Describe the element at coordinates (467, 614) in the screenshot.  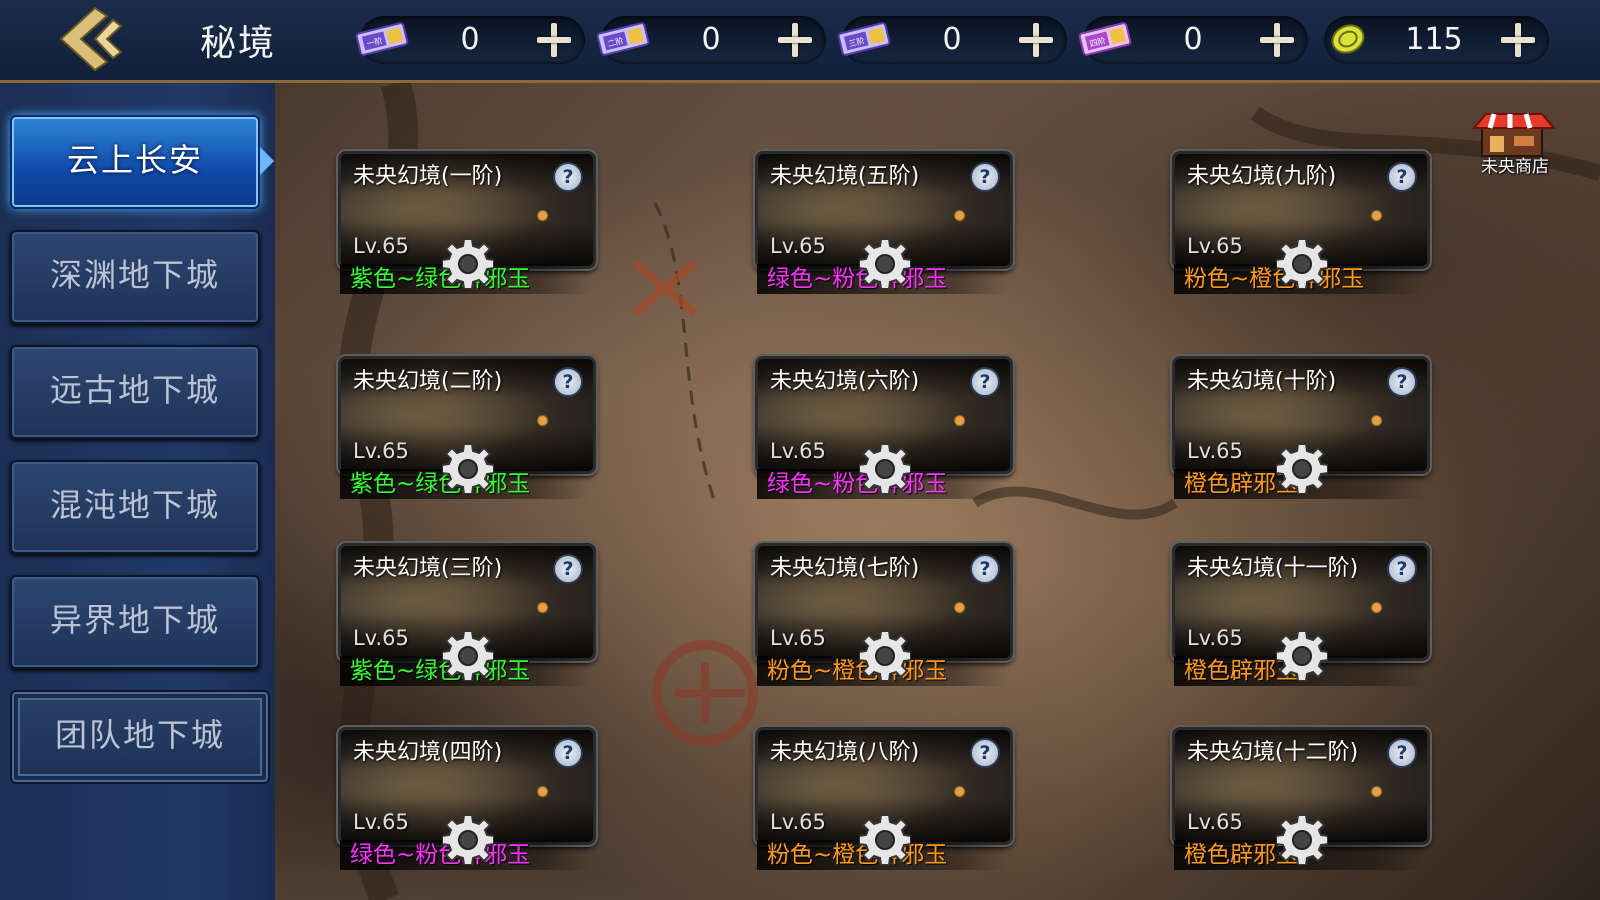
I see `dungeon-card: 未央幻境(三阶)? Lv.65 紫色~绿色辟邪玉` at that location.